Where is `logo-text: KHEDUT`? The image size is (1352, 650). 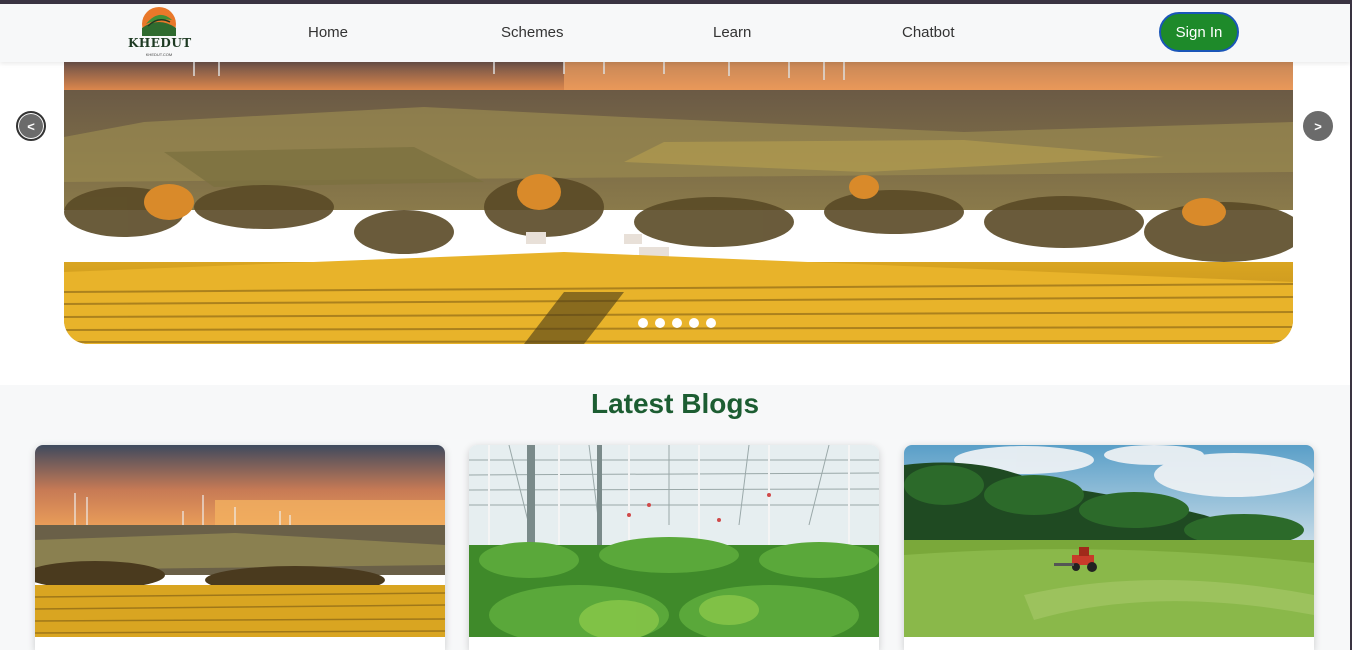
logo-text: KHEDUT is located at coordinates (160, 43).